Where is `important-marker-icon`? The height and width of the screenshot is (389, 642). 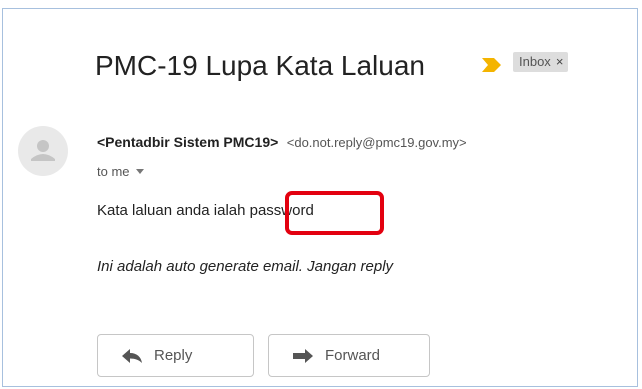
important-marker-icon is located at coordinates (491, 65).